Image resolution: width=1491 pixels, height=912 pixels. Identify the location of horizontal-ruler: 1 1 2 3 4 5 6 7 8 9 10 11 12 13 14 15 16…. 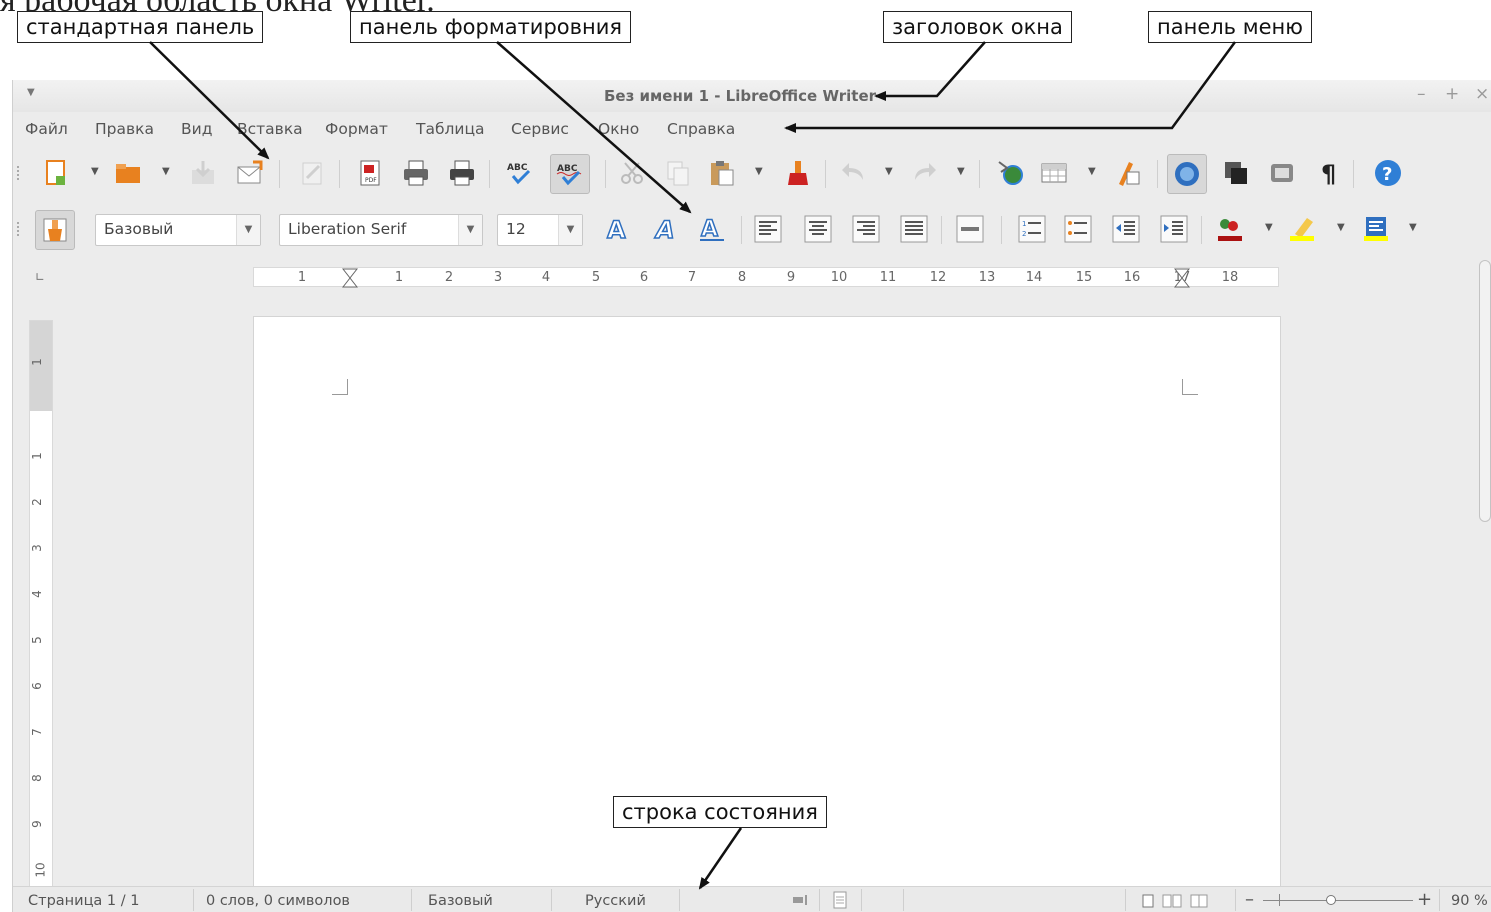
(766, 277).